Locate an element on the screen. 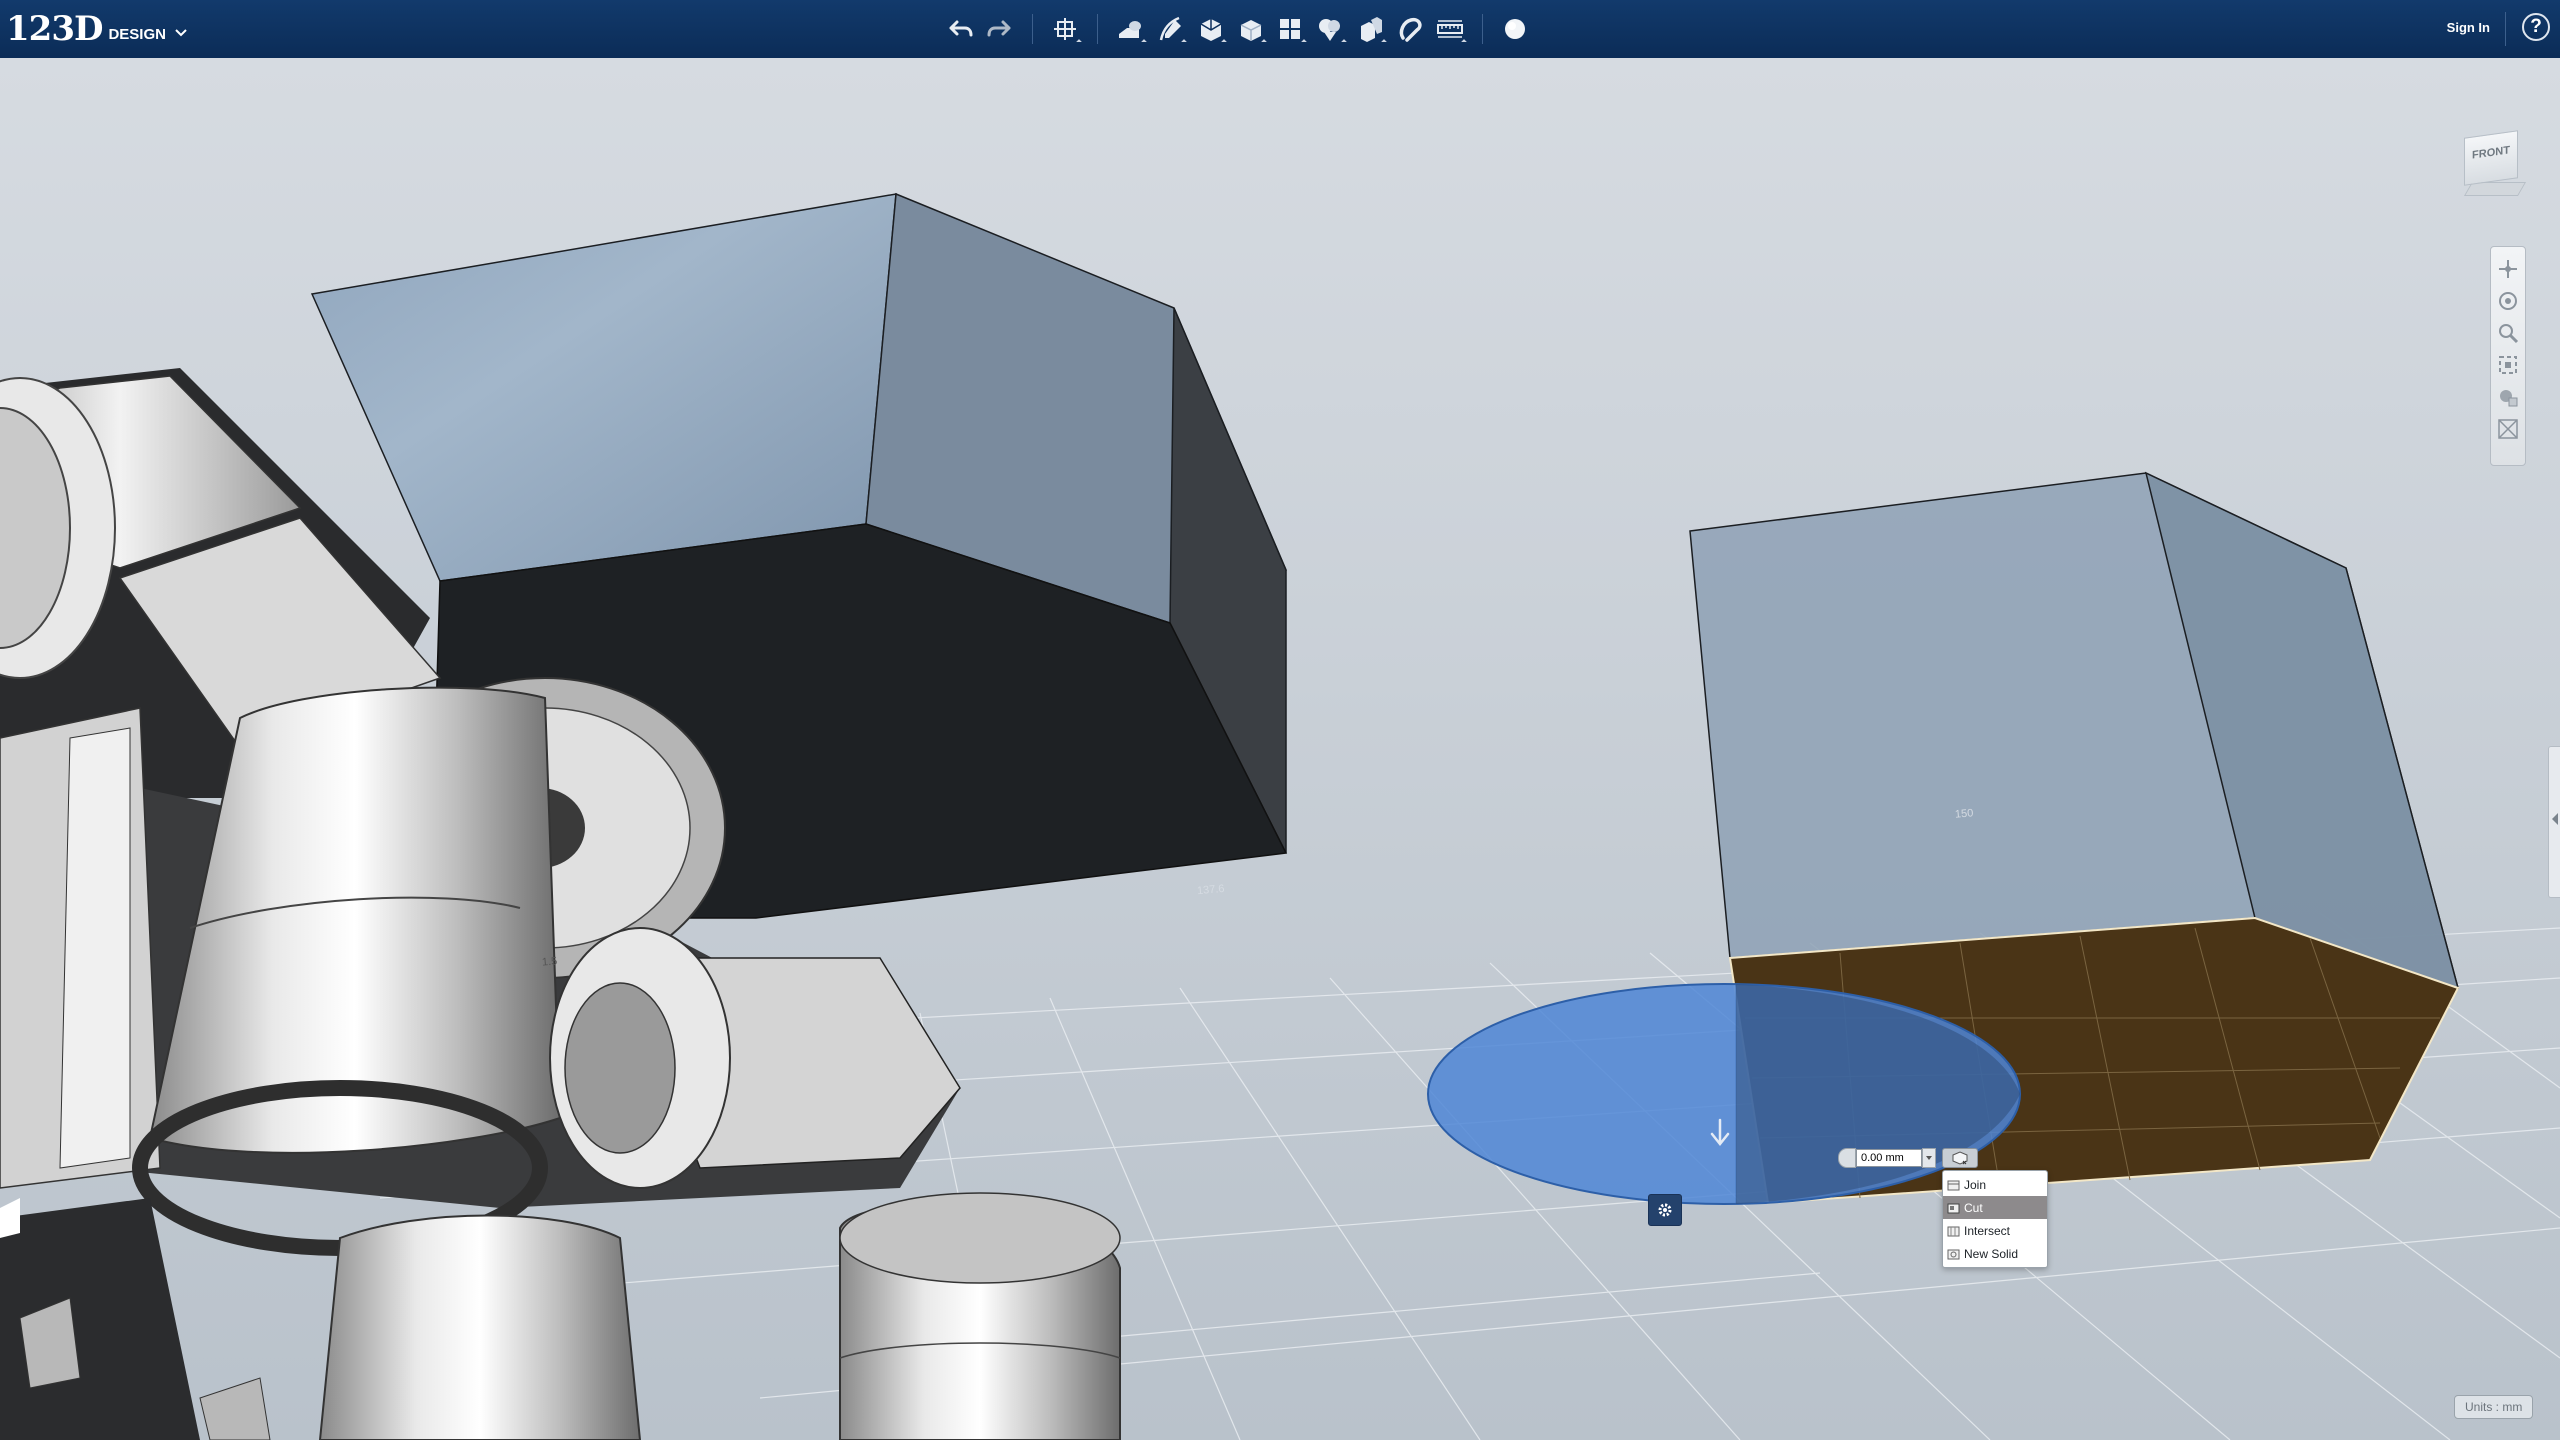 The width and height of the screenshot is (2560, 1440). navigation-bar is located at coordinates (2508, 356).